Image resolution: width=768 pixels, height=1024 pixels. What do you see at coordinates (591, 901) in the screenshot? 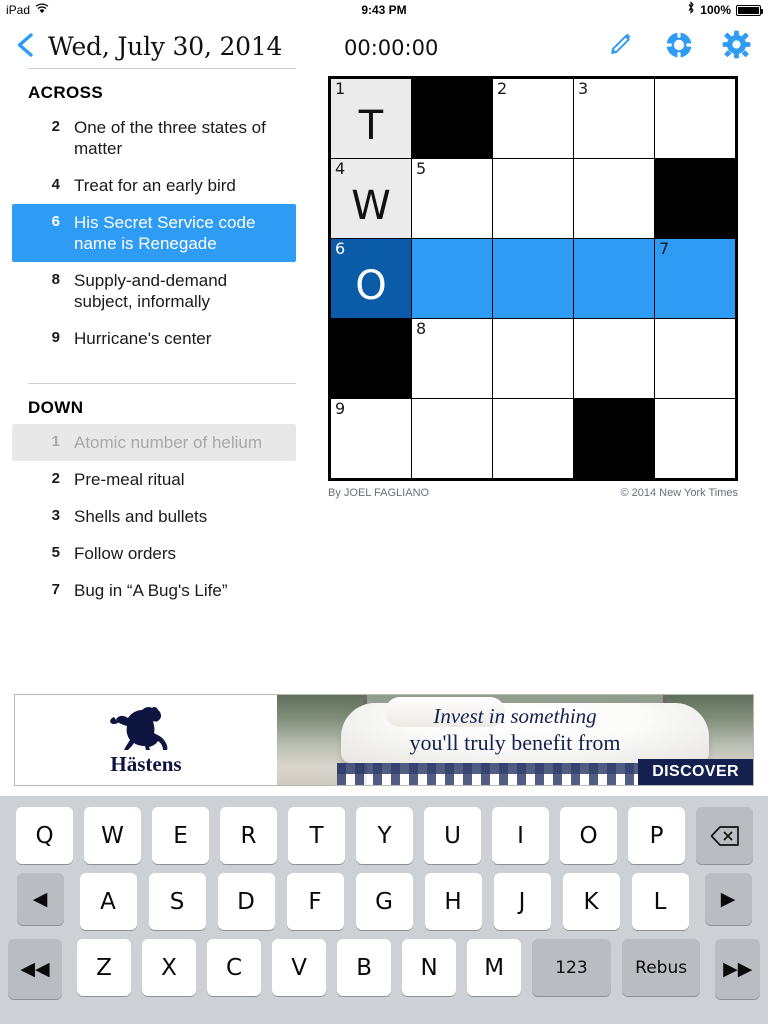
I see `key-K: K` at bounding box center [591, 901].